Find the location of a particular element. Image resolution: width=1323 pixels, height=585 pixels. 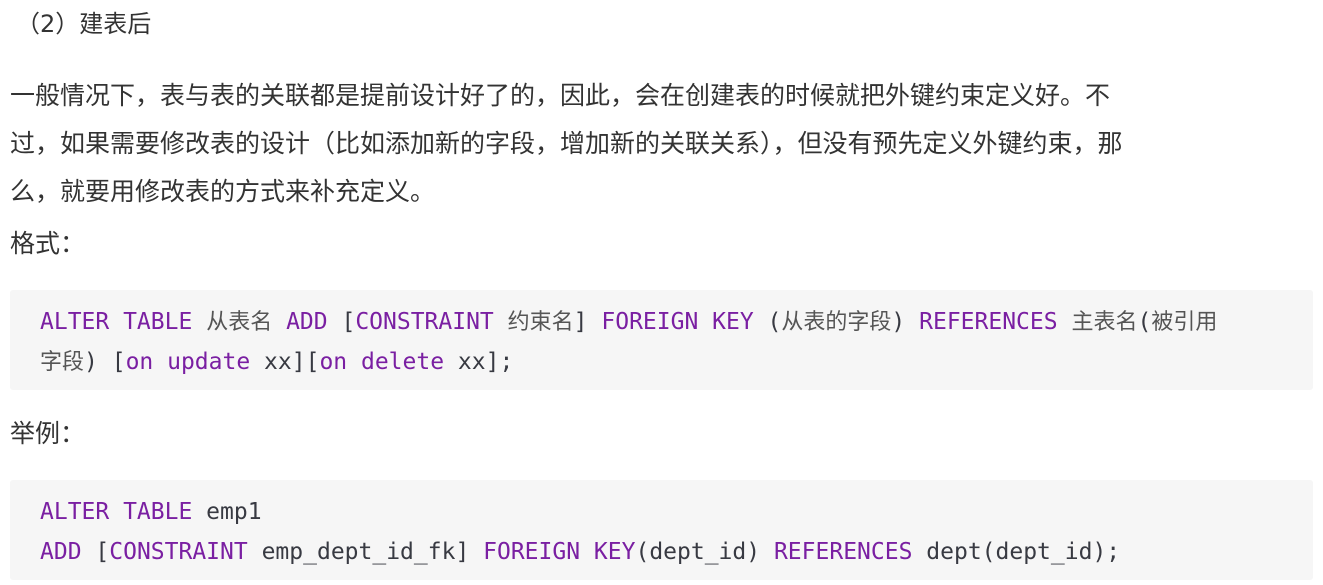

code-placeholder: 主表名 is located at coordinates (1104, 322).